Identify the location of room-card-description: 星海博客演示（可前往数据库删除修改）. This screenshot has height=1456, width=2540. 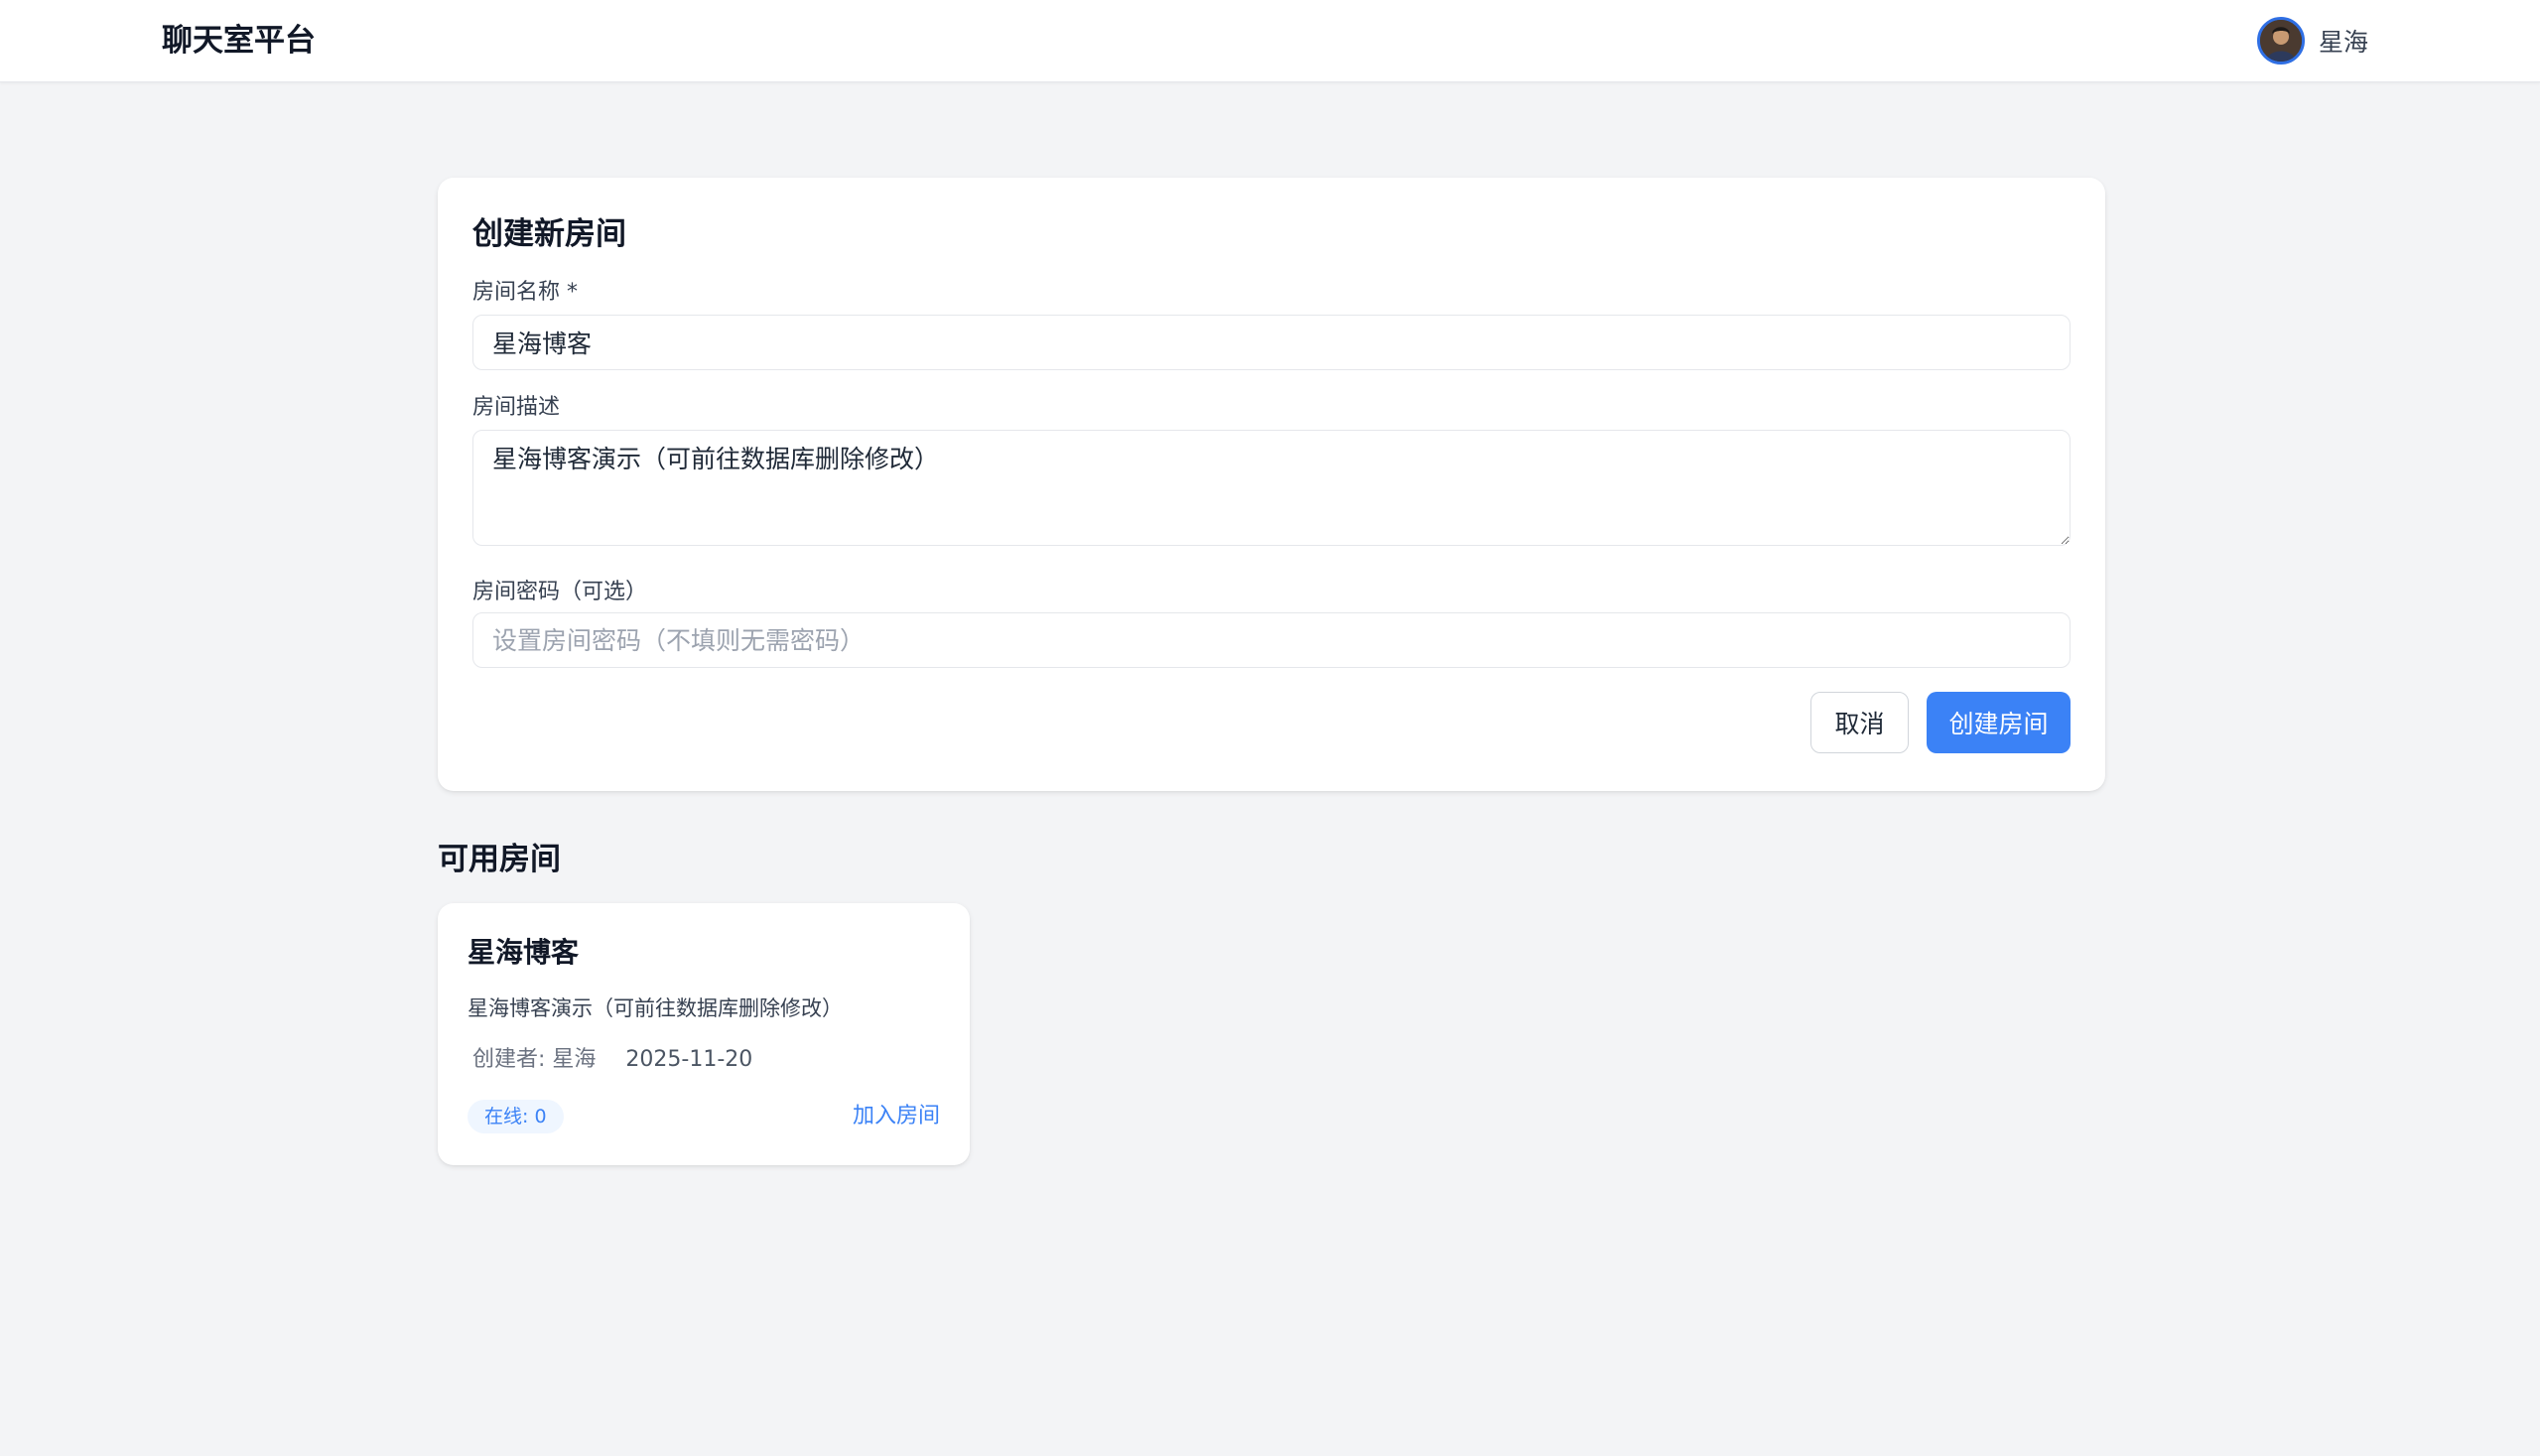
(655, 1008).